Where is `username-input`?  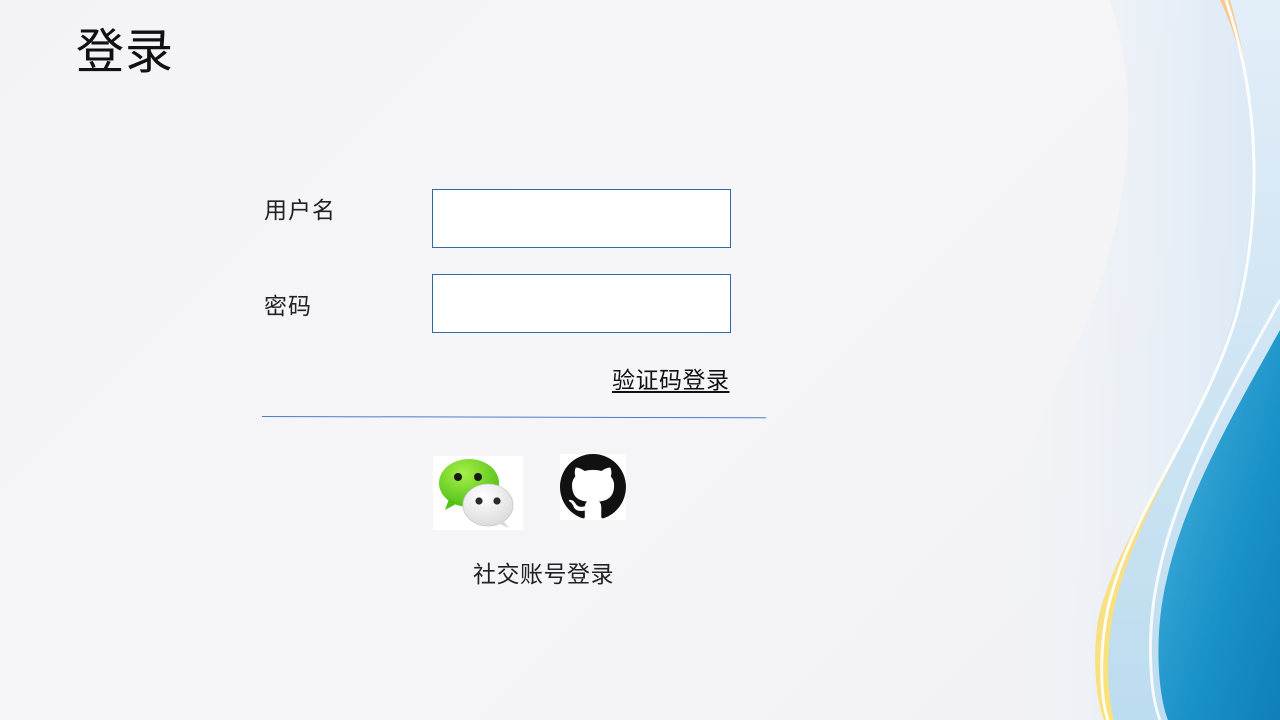 username-input is located at coordinates (581, 218).